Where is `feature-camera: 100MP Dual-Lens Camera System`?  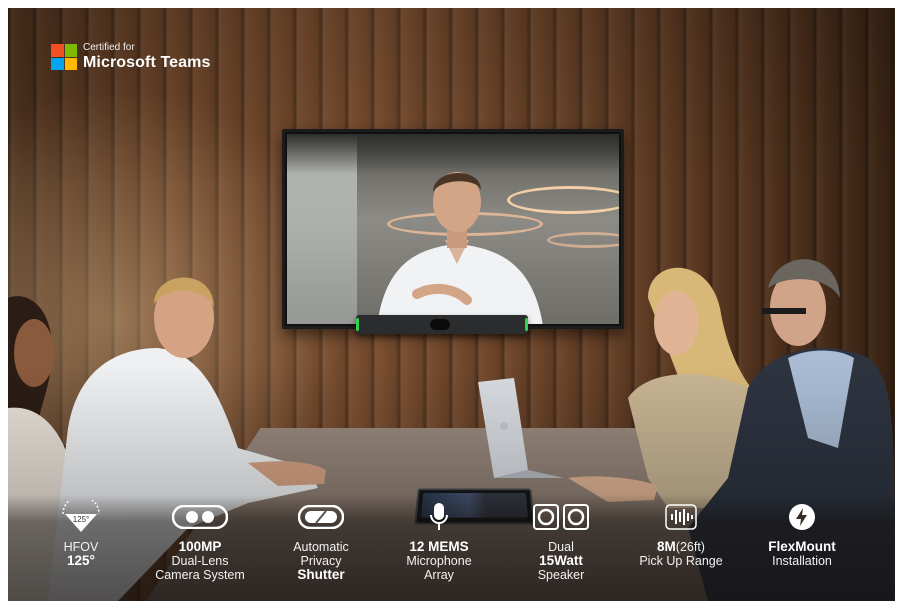
feature-camera: 100MP Dual-Lens Camera System is located at coordinates (200, 541).